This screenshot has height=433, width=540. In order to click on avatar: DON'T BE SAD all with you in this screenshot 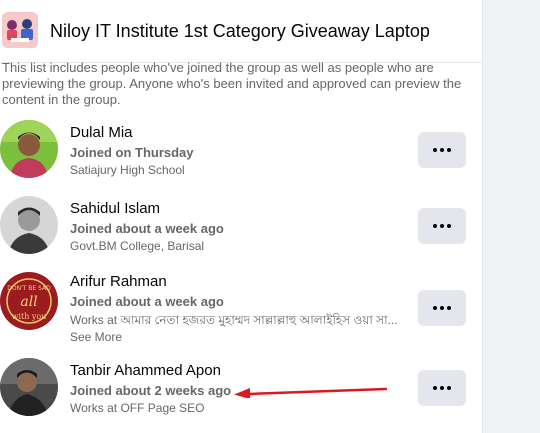, I will do `click(29, 301)`.